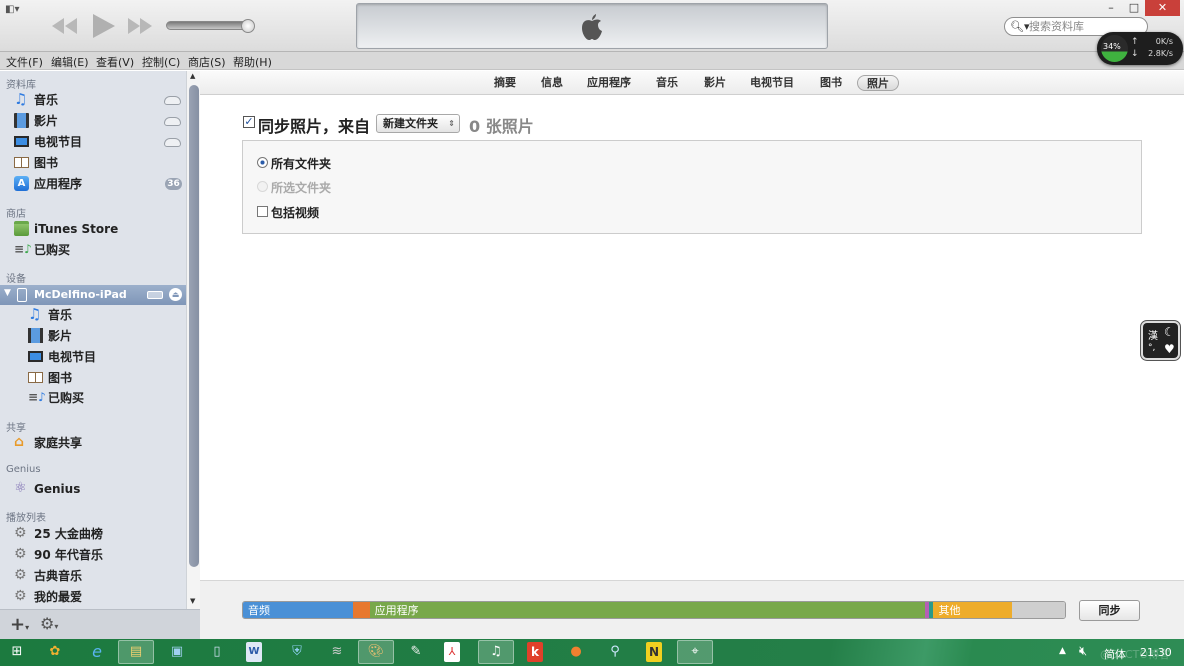  Describe the element at coordinates (452, 652) in the screenshot. I see `pdf-reader-icon: ⅄` at that location.